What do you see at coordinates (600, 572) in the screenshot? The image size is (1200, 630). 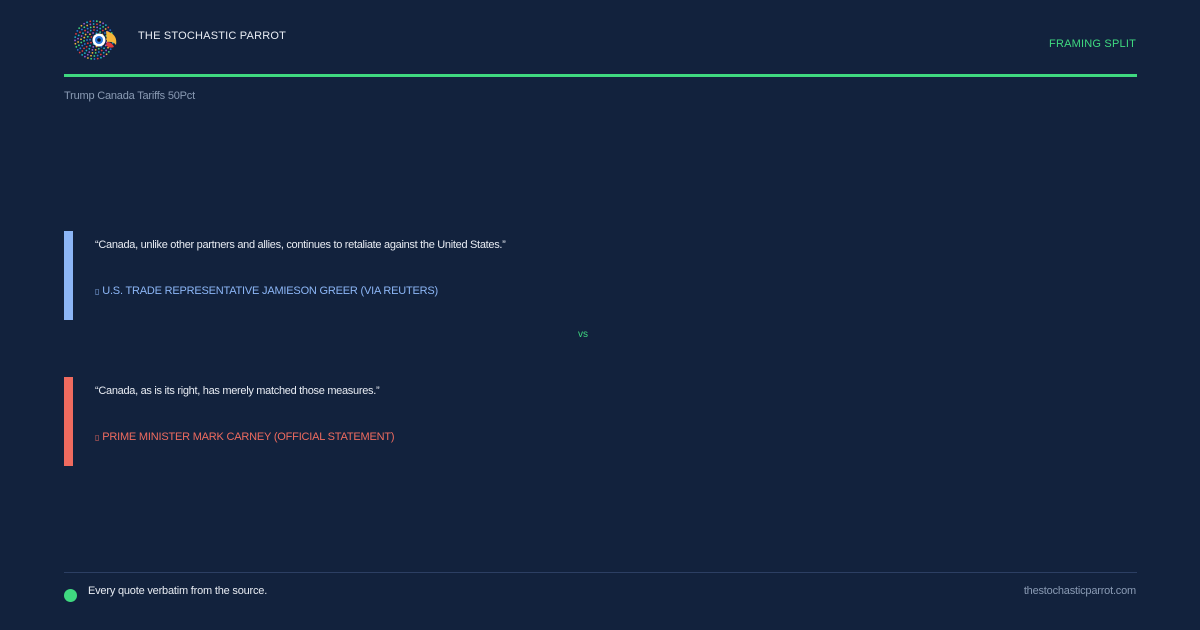 I see `footer-divider` at bounding box center [600, 572].